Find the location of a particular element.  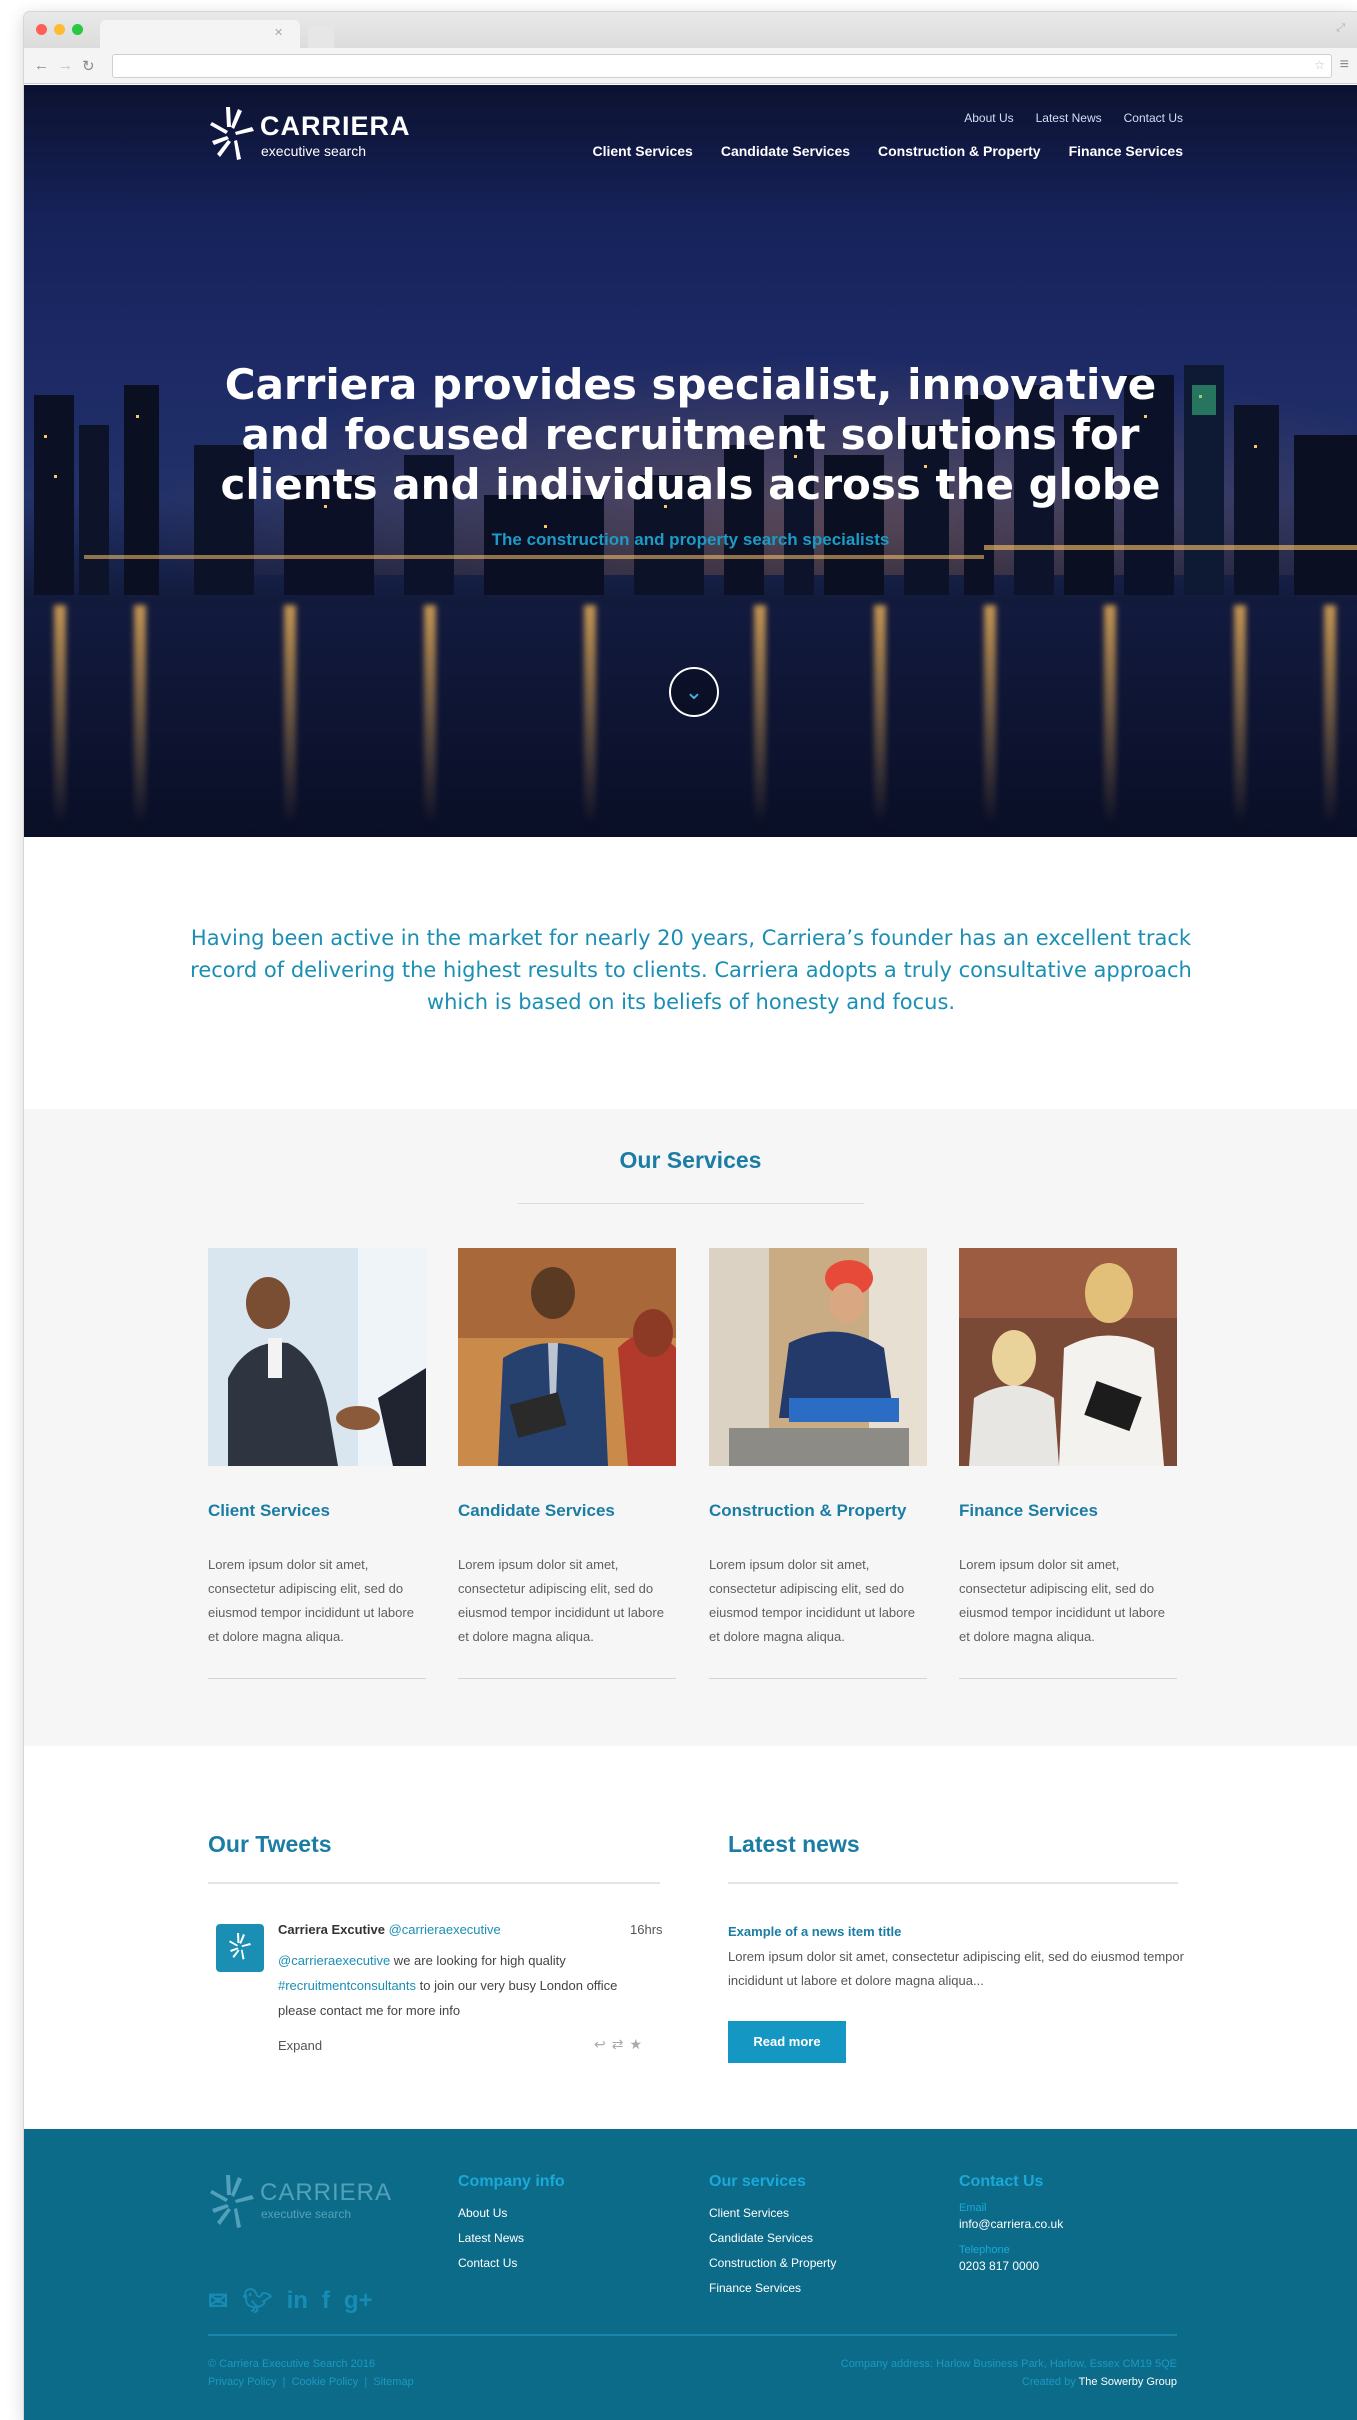

favorite-star-icon: ★ is located at coordinates (638, 2044).